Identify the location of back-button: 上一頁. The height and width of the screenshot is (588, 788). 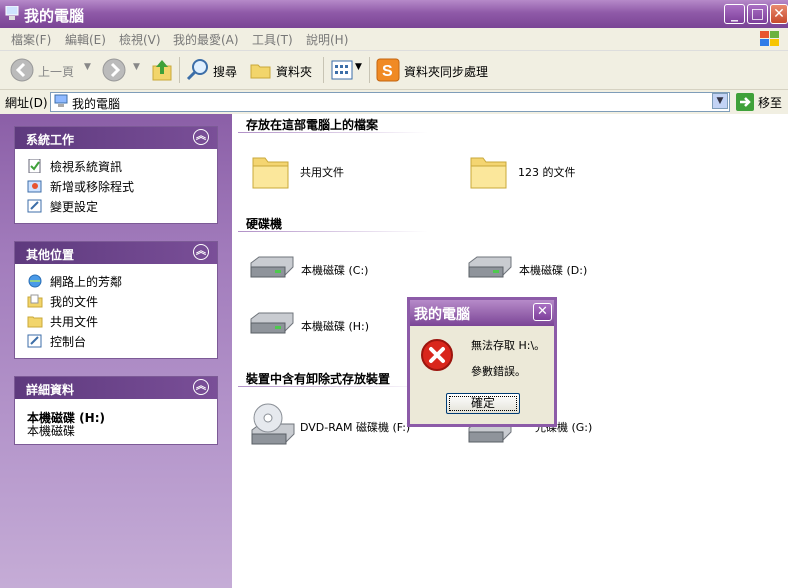
(56, 71).